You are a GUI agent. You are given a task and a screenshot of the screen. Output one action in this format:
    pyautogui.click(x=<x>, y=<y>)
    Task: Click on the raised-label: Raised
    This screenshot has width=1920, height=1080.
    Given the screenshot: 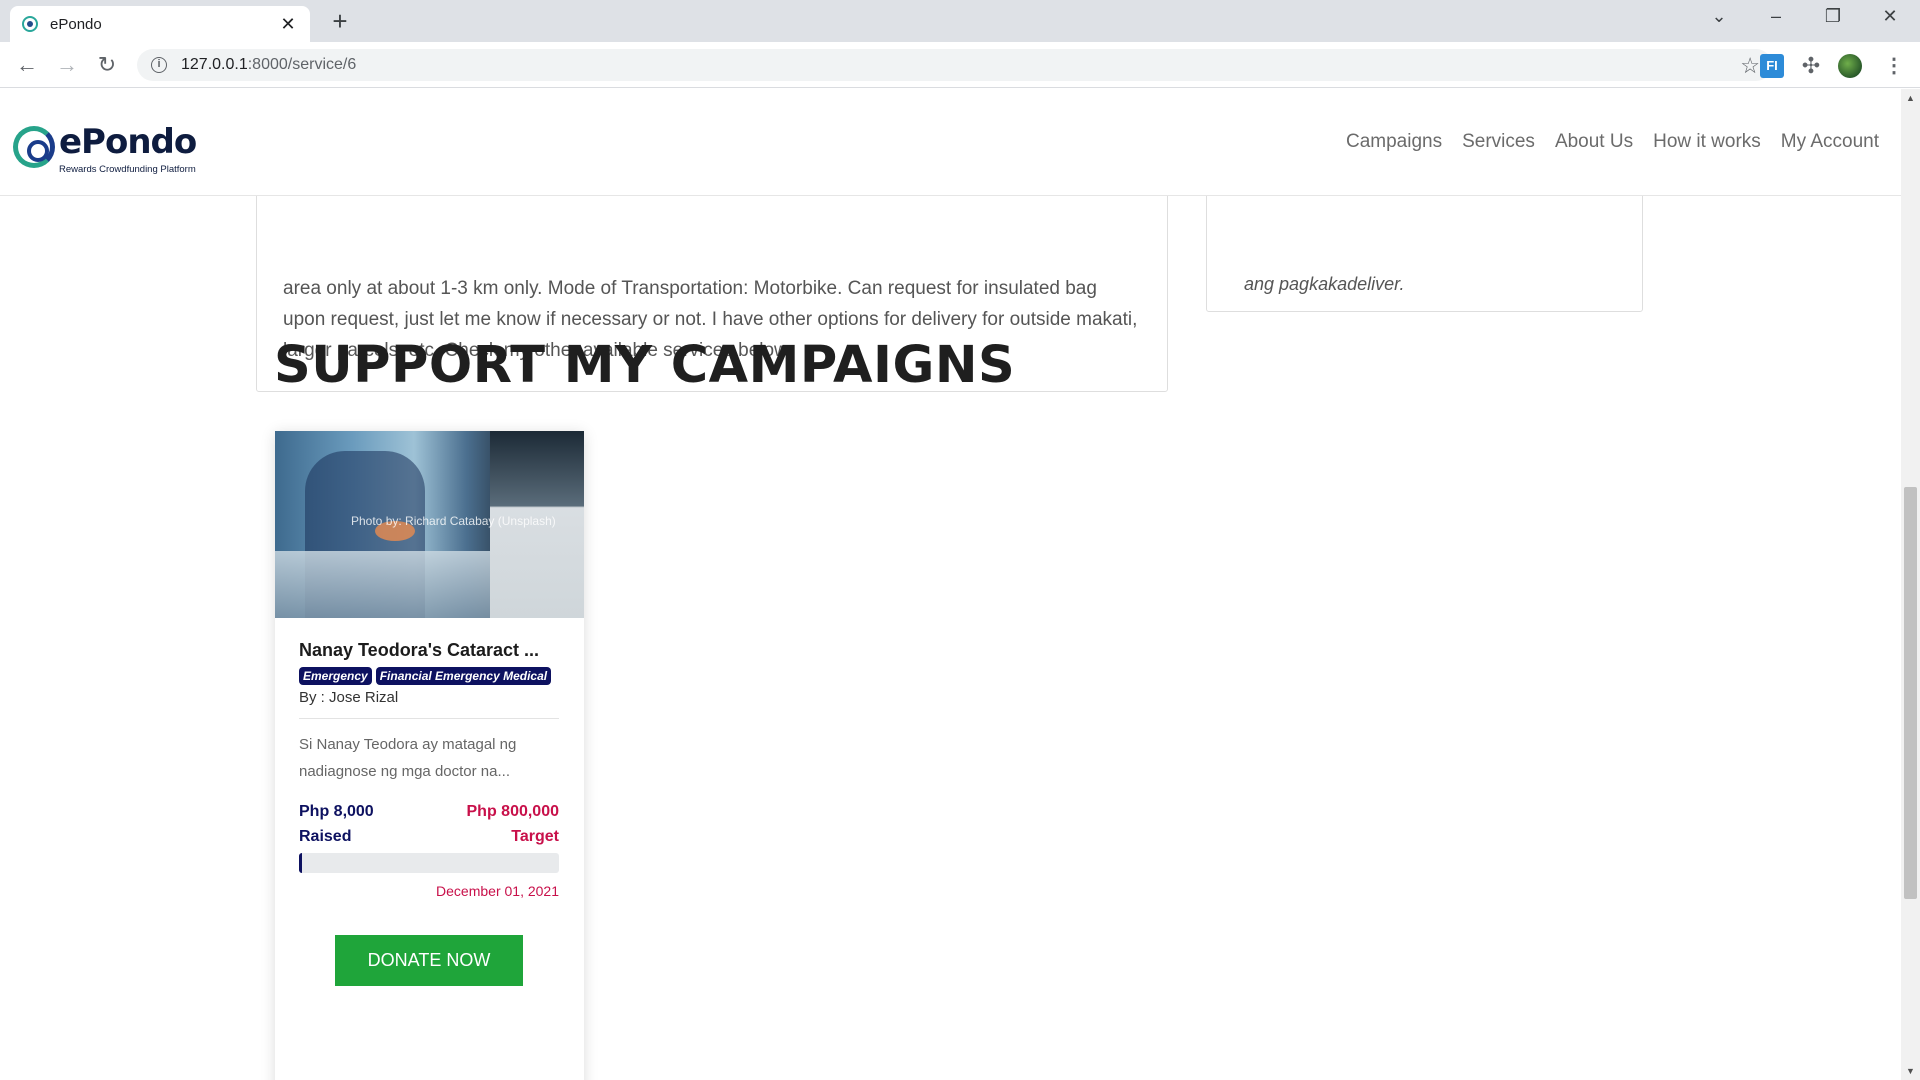 What is the action you would take?
    pyautogui.click(x=325, y=836)
    